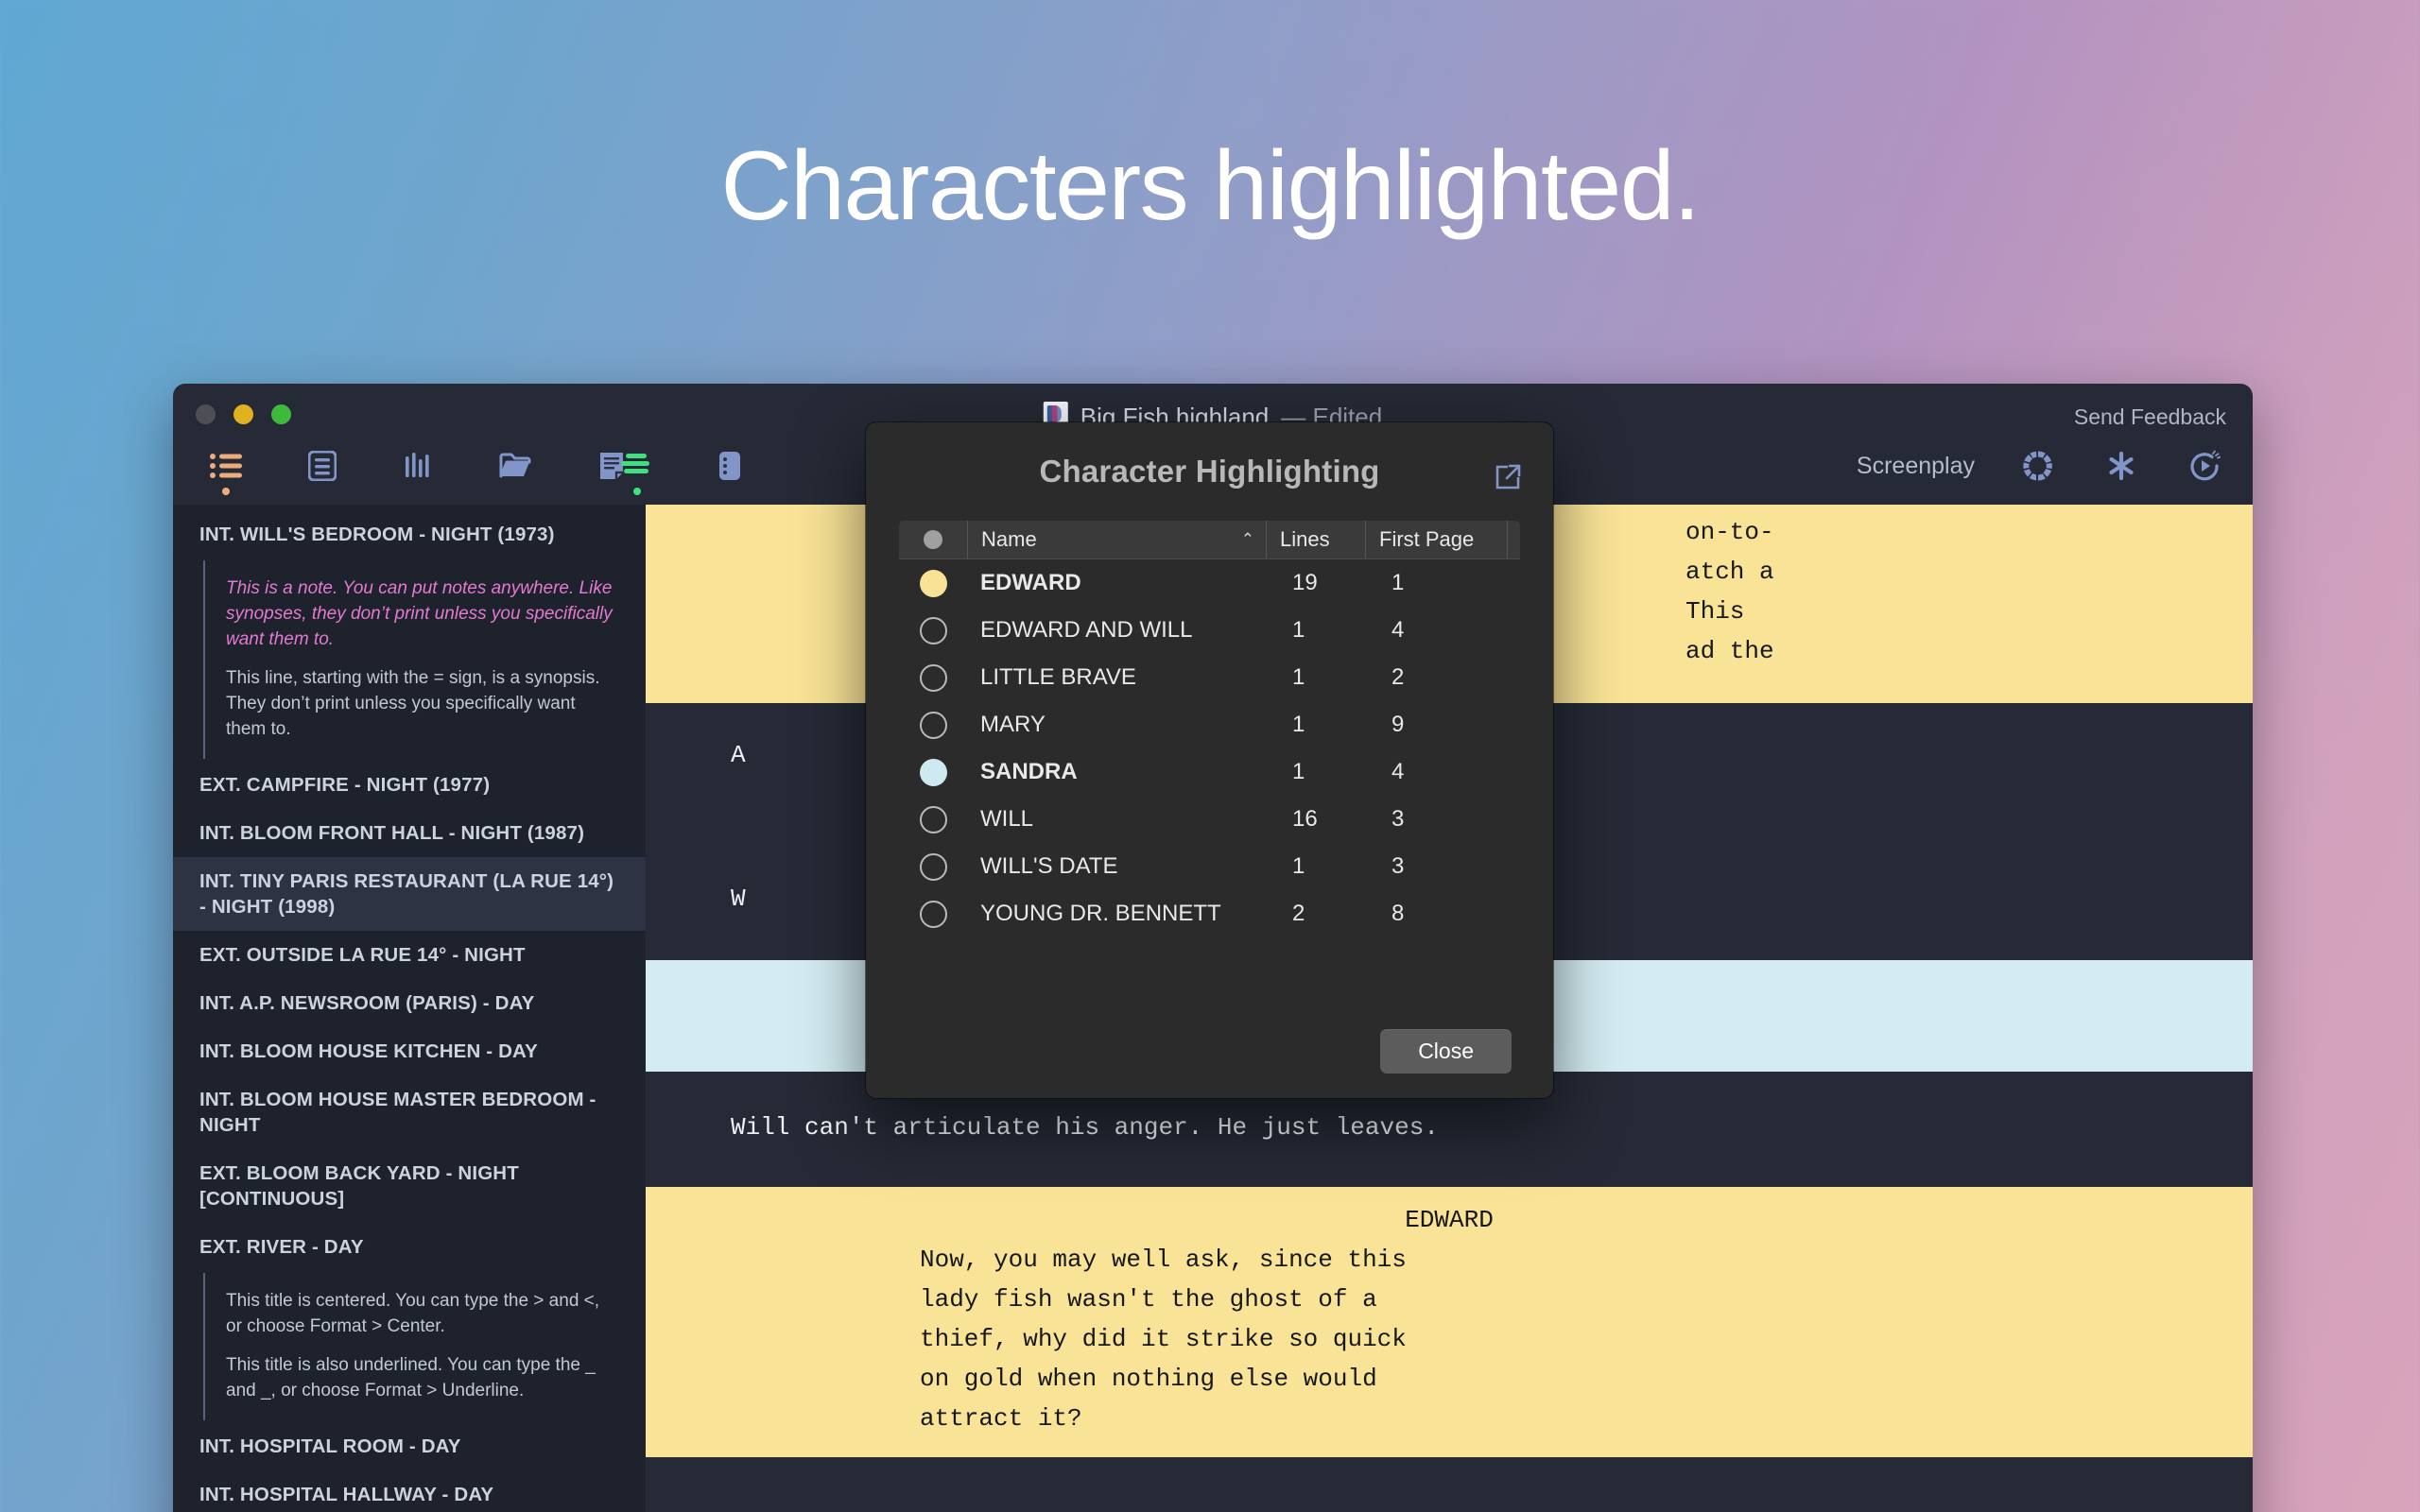  What do you see at coordinates (1013, 724) in the screenshot?
I see `row-character-name: MARY` at bounding box center [1013, 724].